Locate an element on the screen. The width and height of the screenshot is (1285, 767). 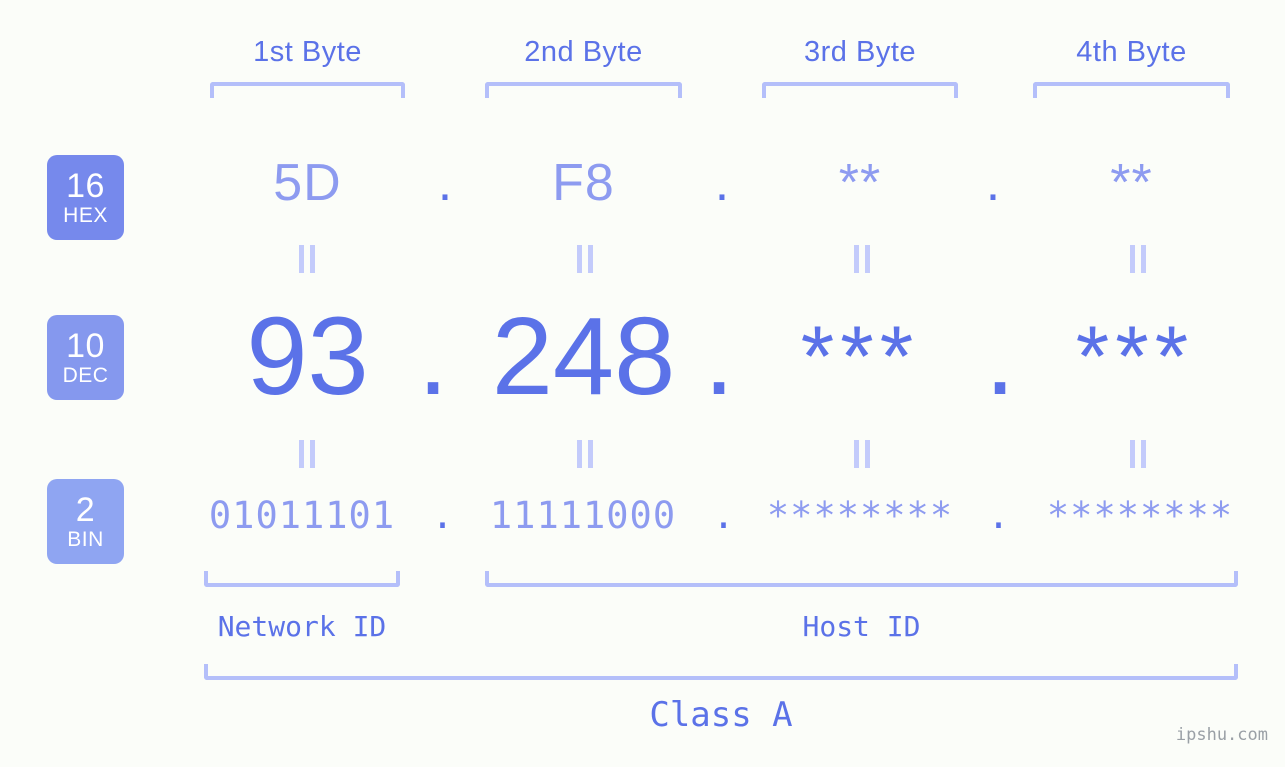
dec-byte-3: *** is located at coordinates (860, 357).